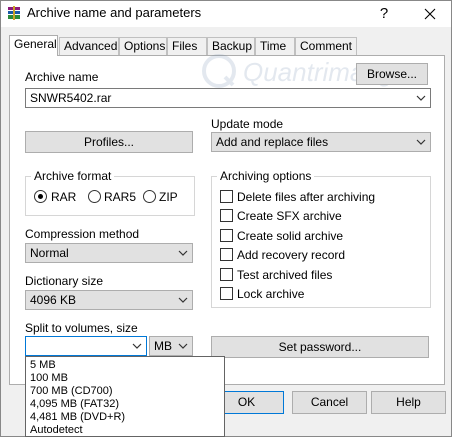 The height and width of the screenshot is (437, 452). I want to click on radio-rar5, so click(94, 196).